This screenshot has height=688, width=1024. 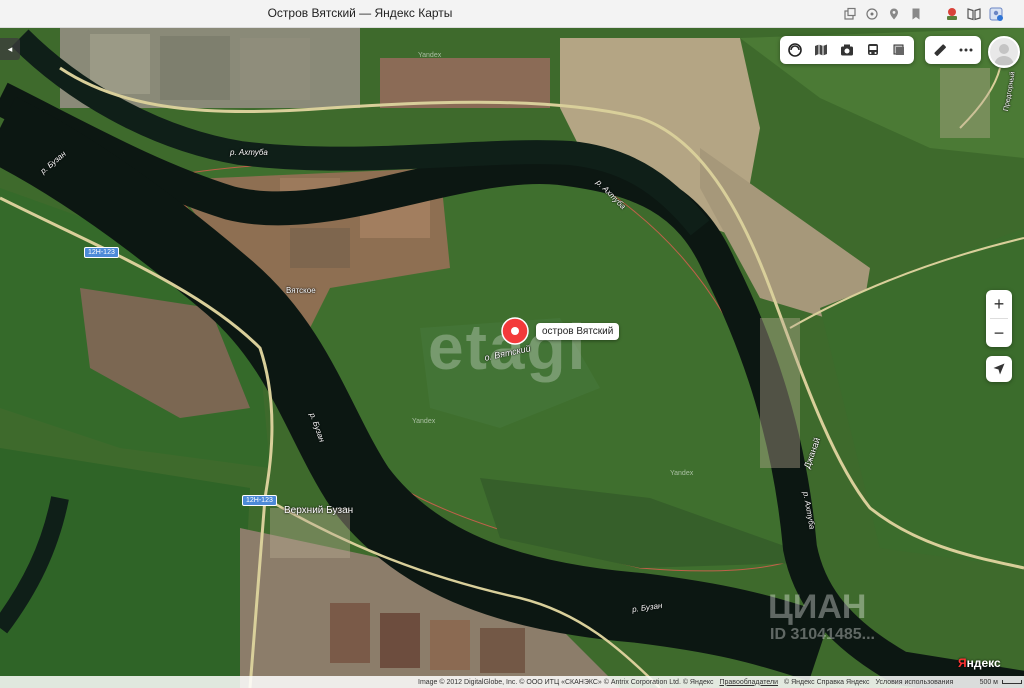 What do you see at coordinates (10, 49) in the screenshot?
I see `side-panel-toggle: ◂` at bounding box center [10, 49].